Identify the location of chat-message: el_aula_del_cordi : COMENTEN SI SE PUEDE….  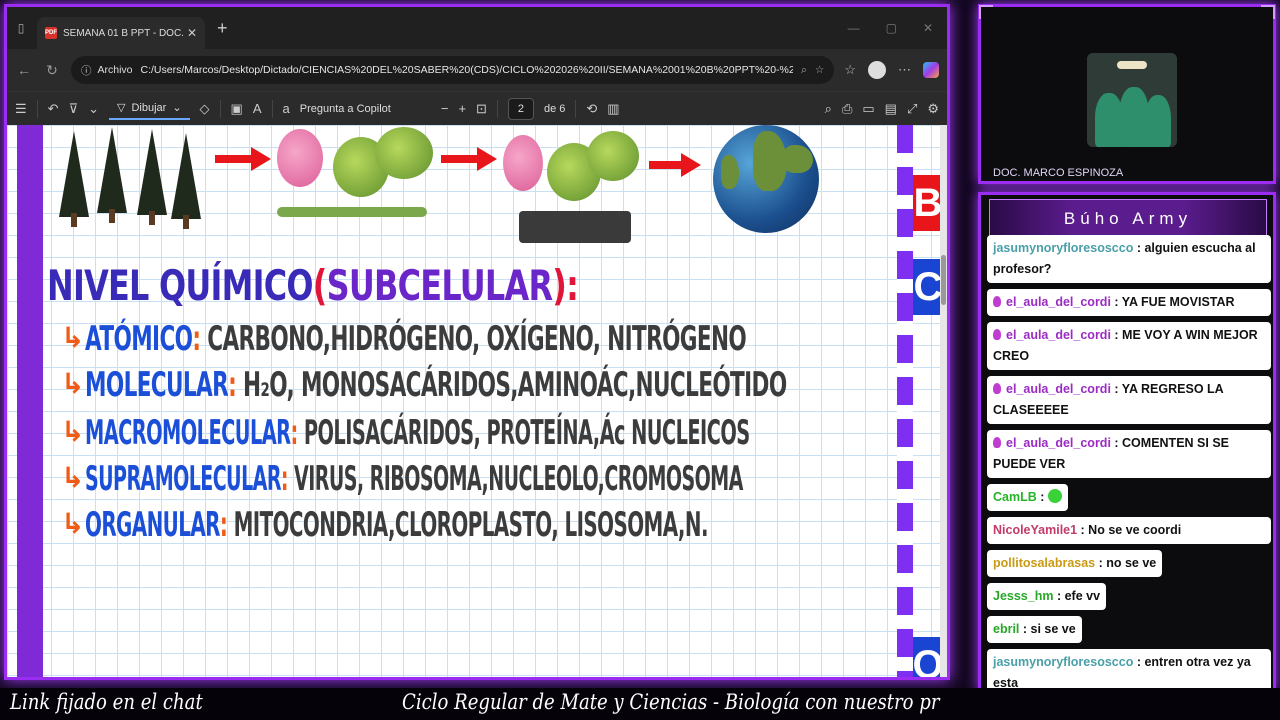
(1129, 454).